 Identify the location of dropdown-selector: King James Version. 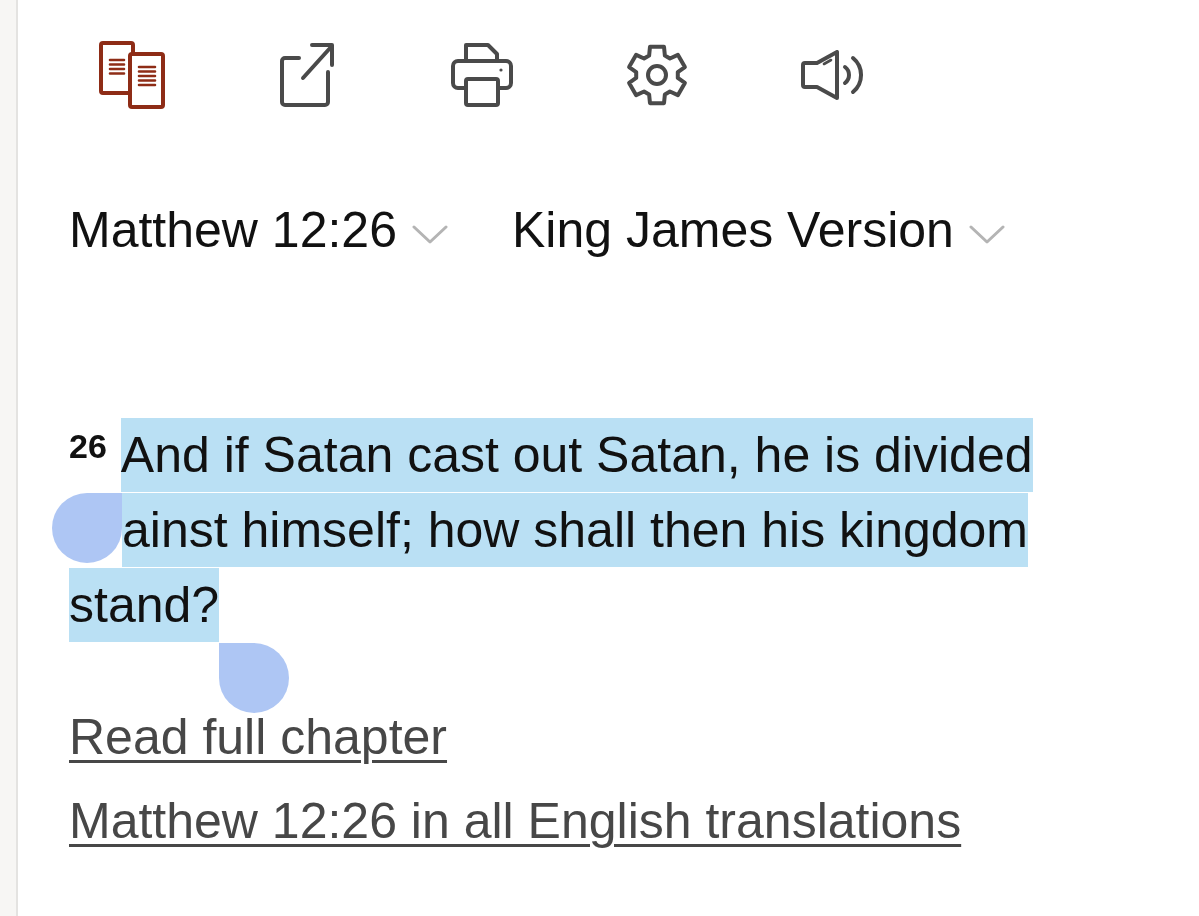
(758, 230).